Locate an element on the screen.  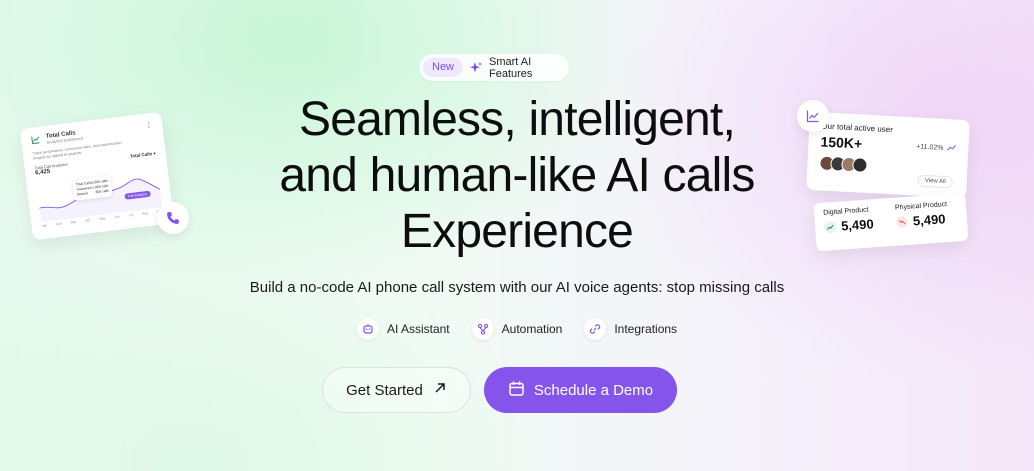
schedule-demo-button: Schedule a Demo is located at coordinates (580, 390).